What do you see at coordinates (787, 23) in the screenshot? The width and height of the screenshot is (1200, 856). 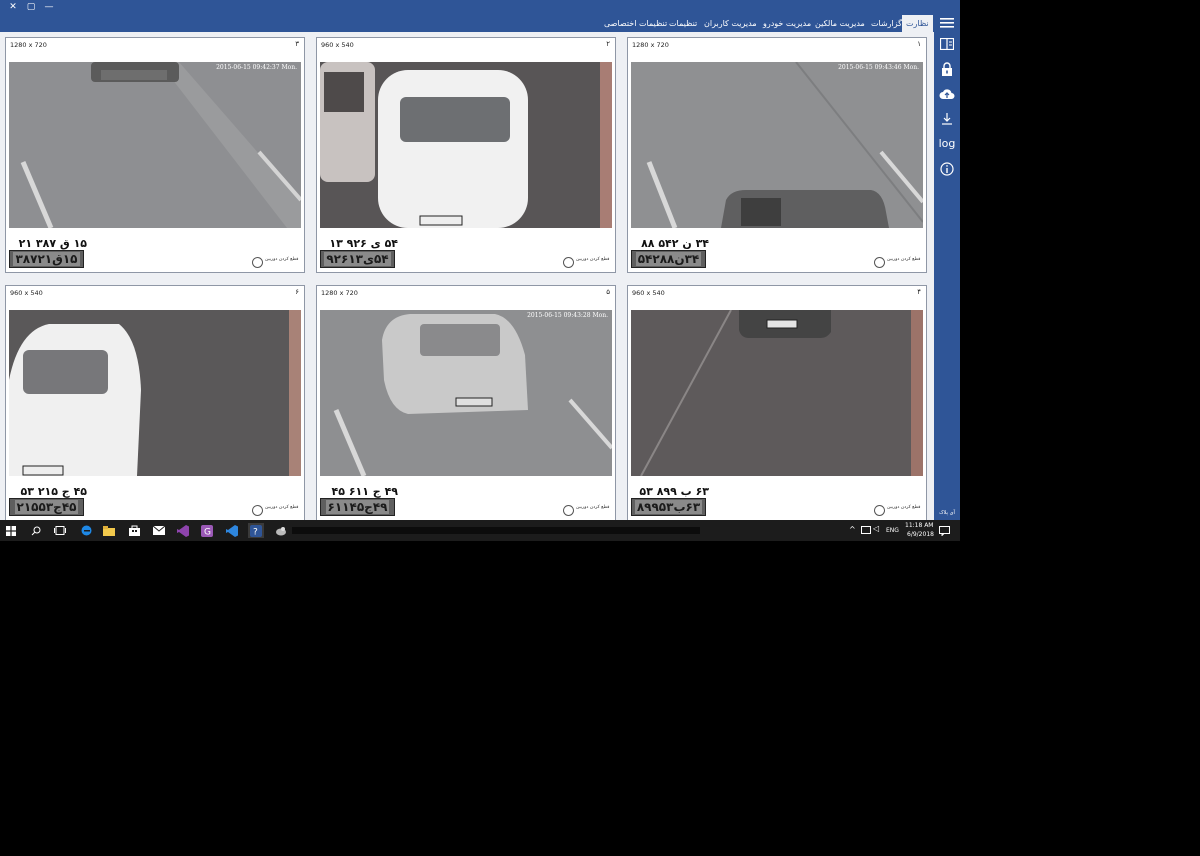 I see `tab-vehicle-management: مدیریت خودرو` at bounding box center [787, 23].